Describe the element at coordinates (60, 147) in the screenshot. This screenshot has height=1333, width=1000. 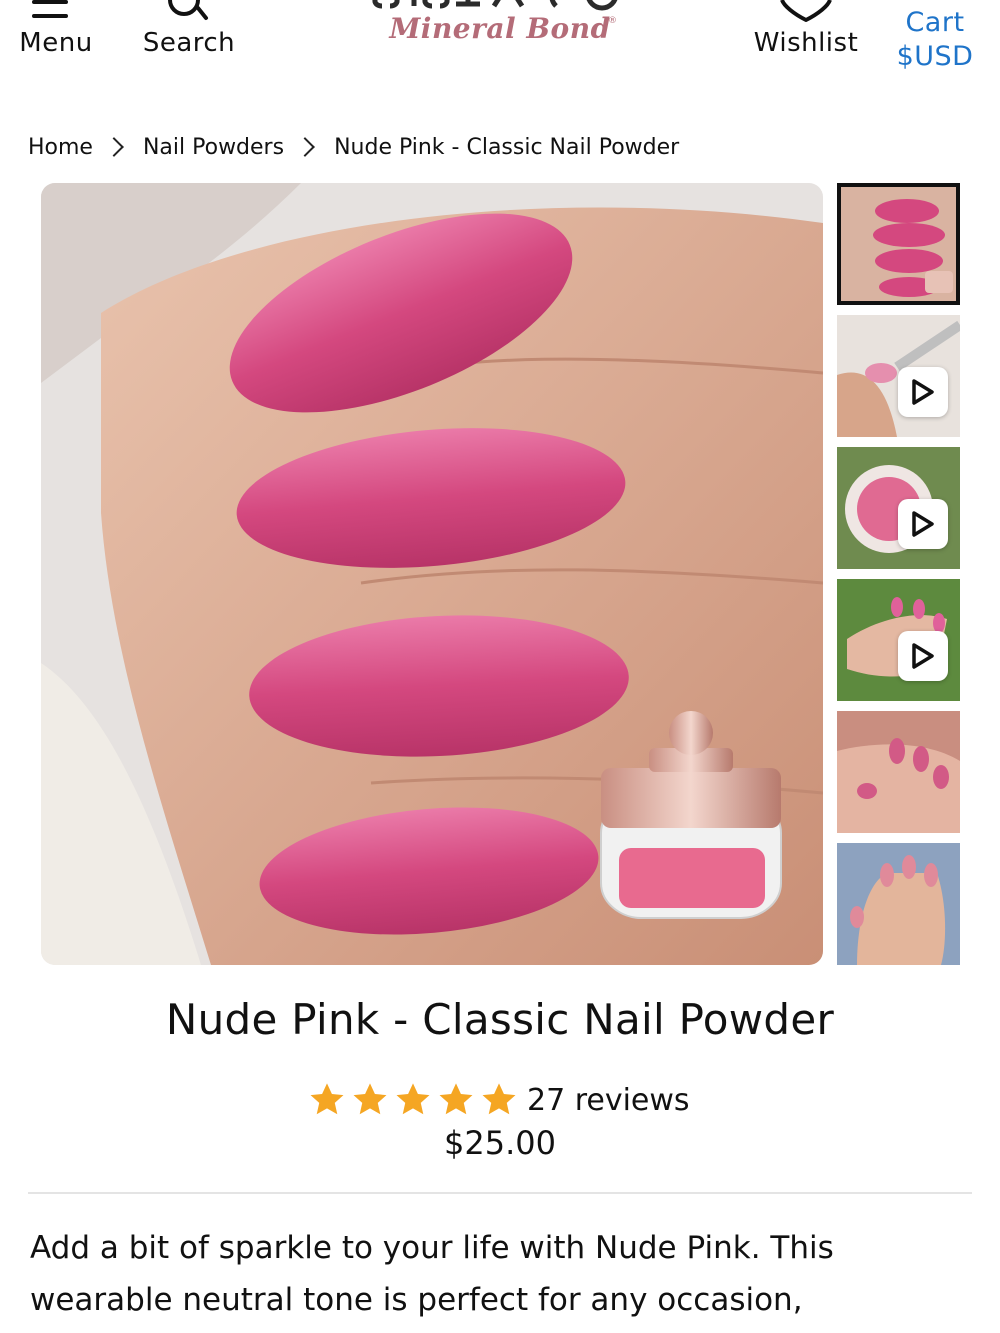
I see `breadcrumb-home: Home` at that location.